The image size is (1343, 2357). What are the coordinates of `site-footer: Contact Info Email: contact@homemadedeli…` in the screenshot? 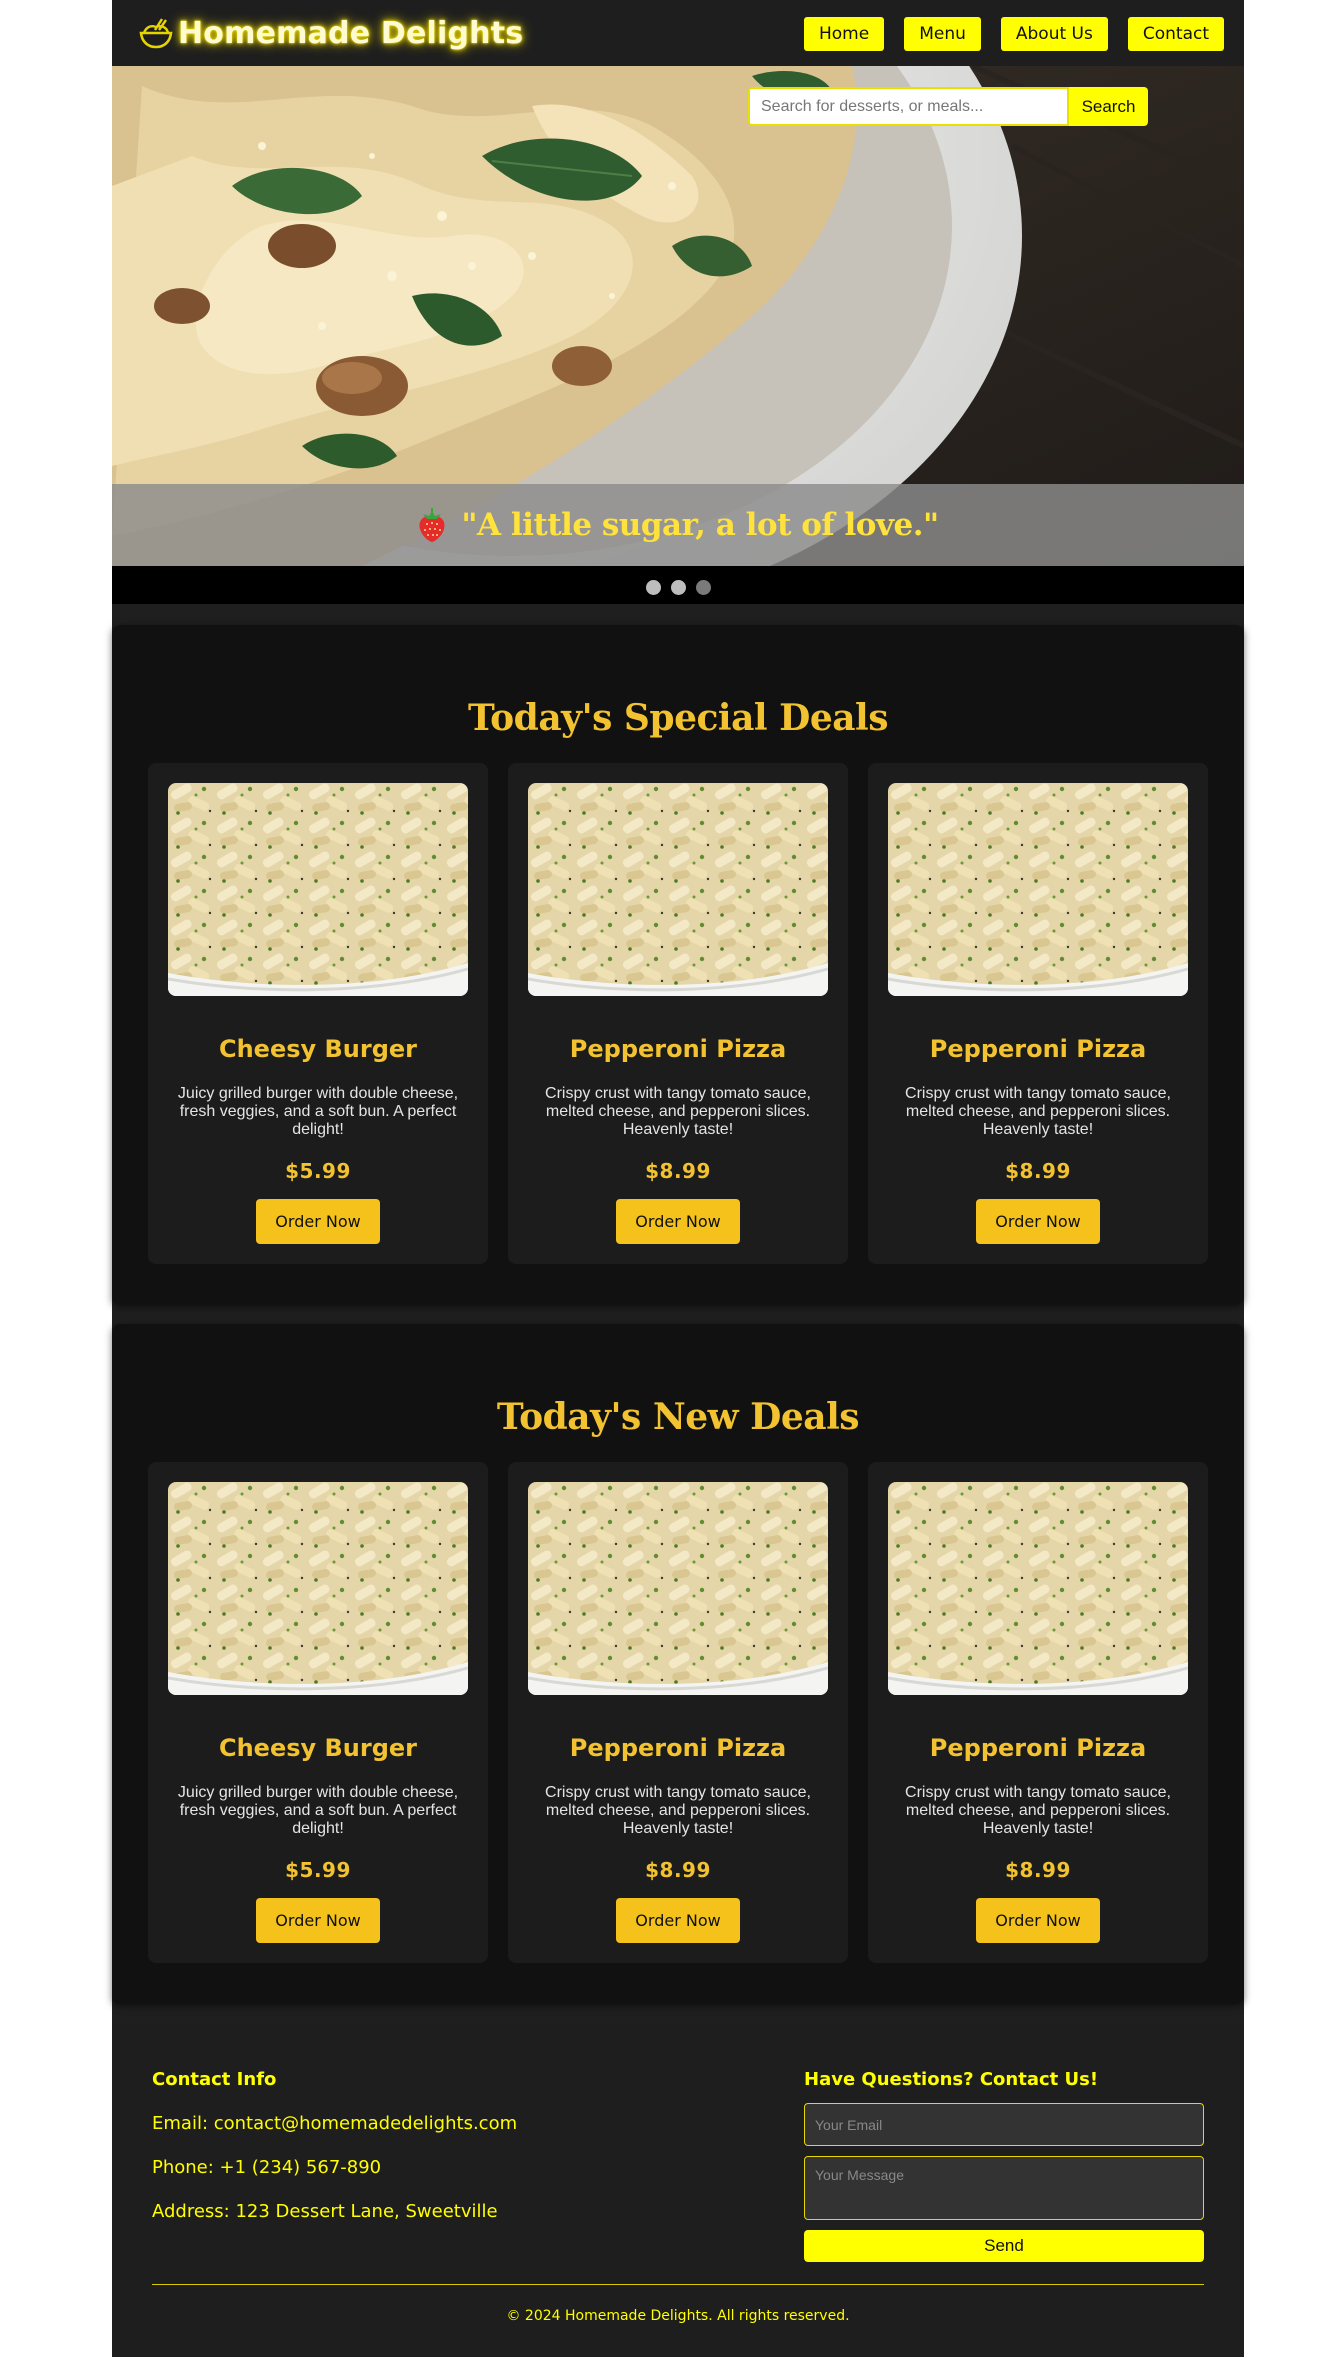 It's located at (678, 2190).